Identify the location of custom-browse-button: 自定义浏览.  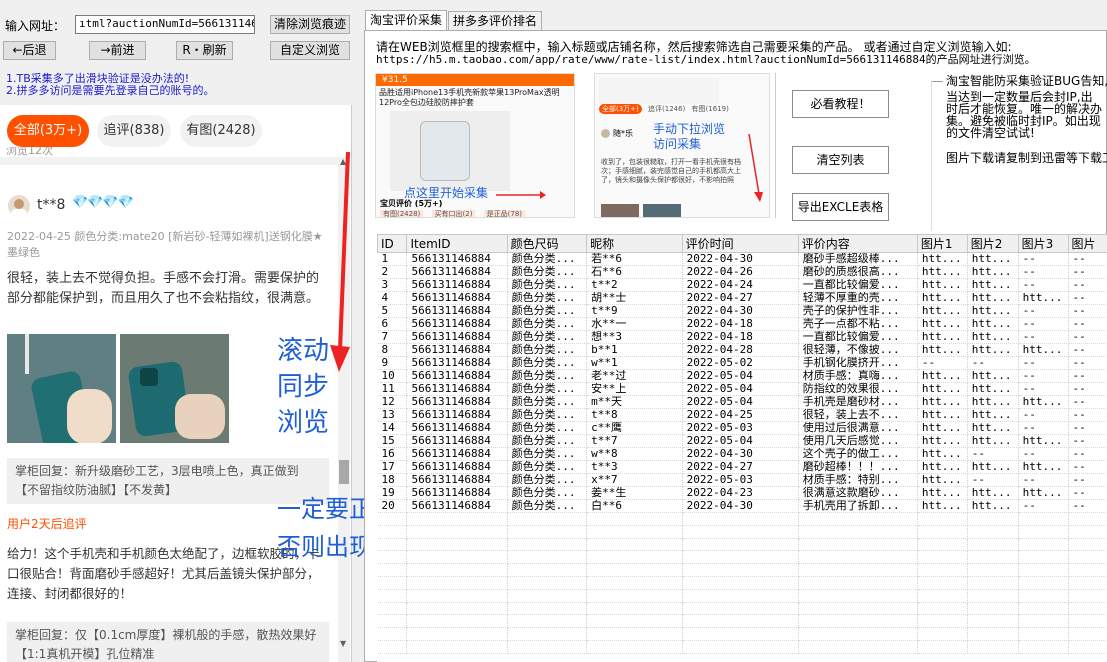
(310, 50).